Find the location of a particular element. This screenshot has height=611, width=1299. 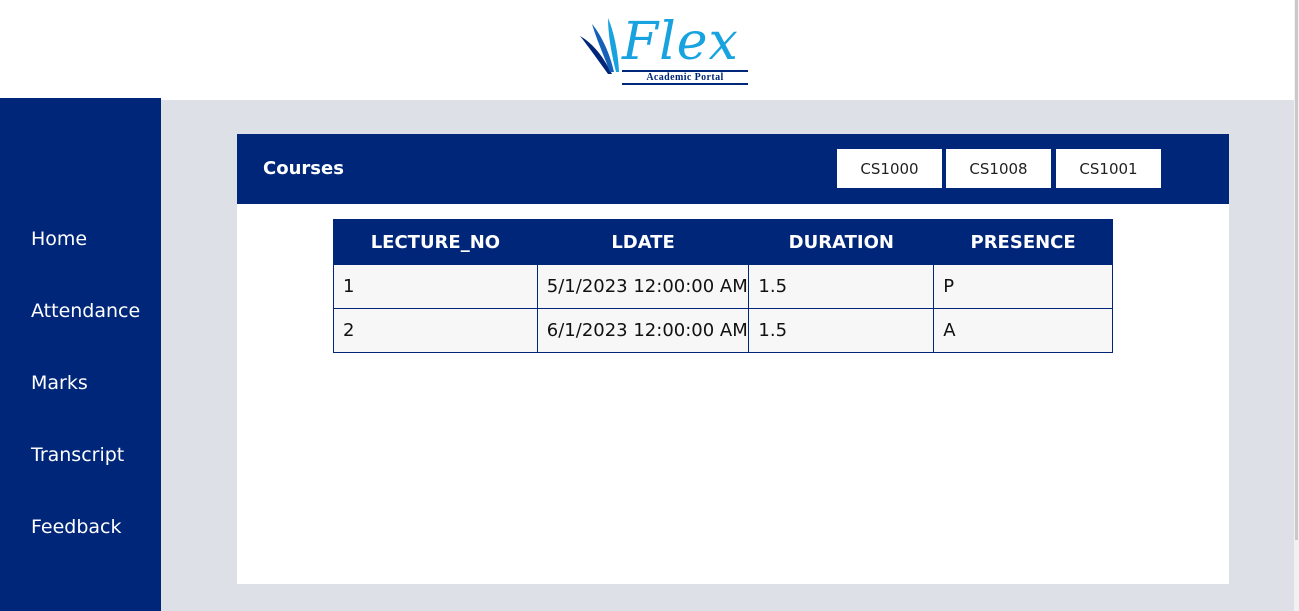

book-logo-icon is located at coordinates (599, 46).